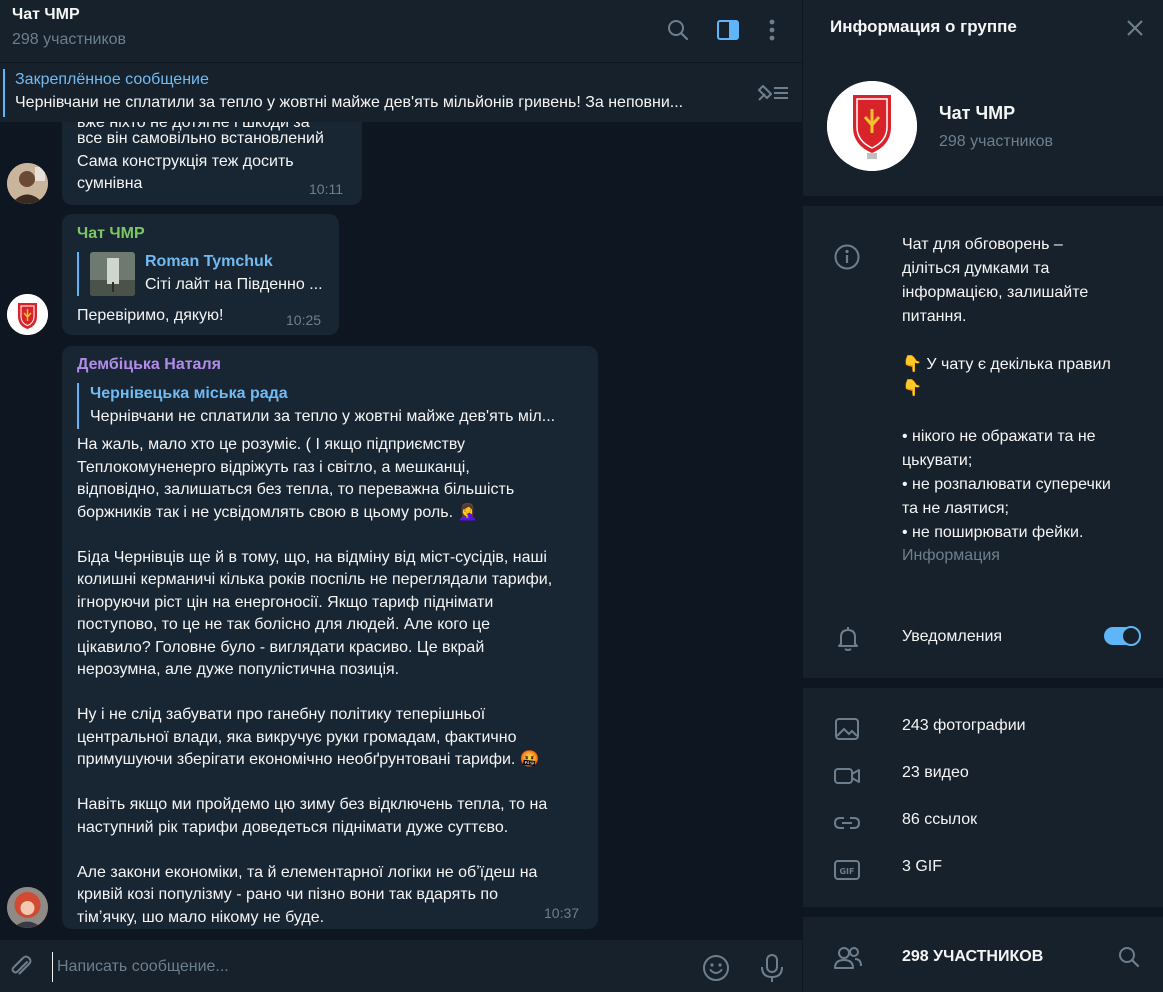  I want to click on chat-subtitle: 298 участников, so click(69, 40).